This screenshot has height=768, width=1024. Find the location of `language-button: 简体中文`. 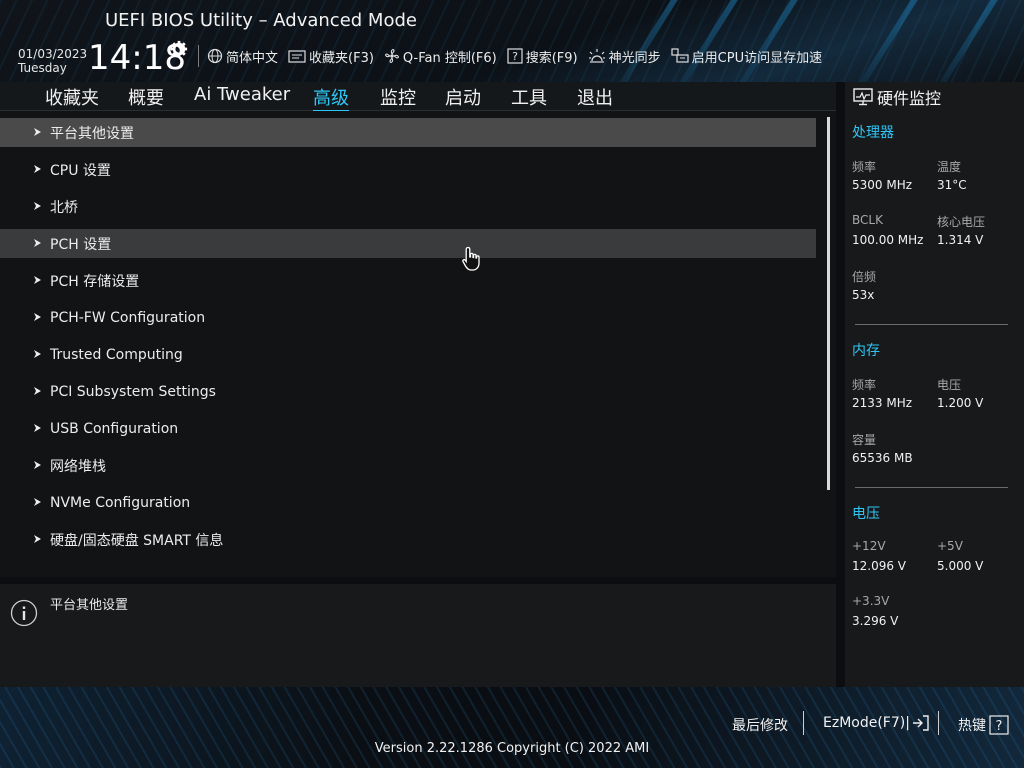

language-button: 简体中文 is located at coordinates (242, 56).